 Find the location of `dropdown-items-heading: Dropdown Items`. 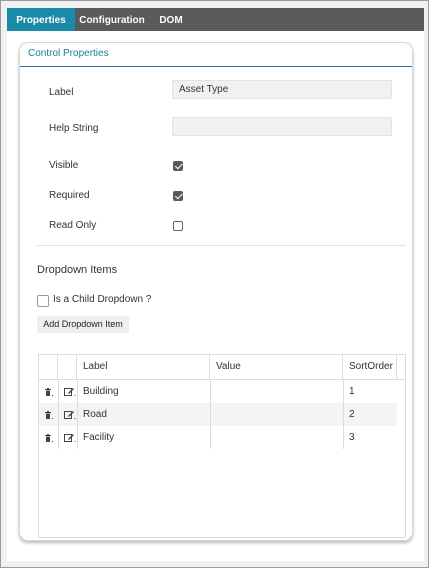

dropdown-items-heading: Dropdown Items is located at coordinates (77, 270).